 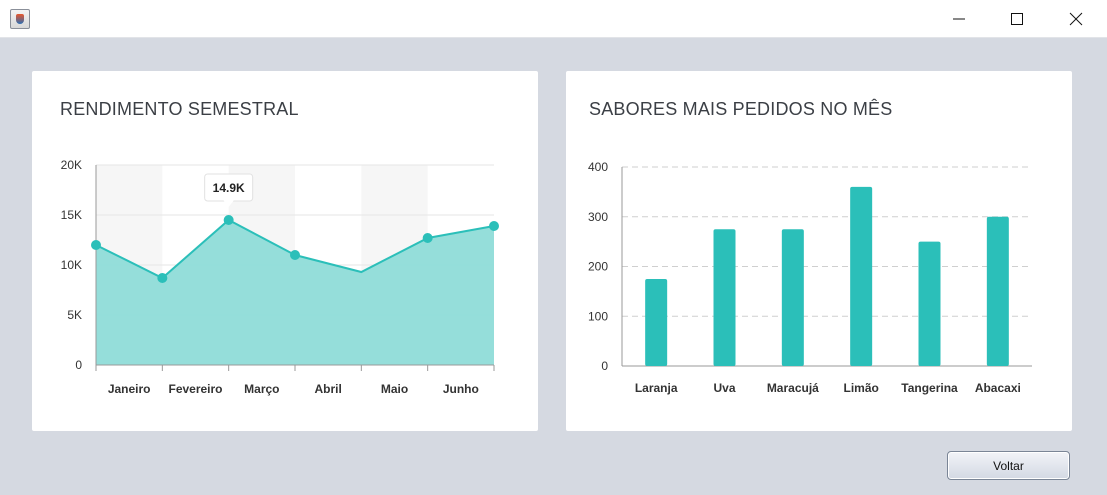 What do you see at coordinates (598, 316) in the screenshot?
I see `y-tick-label: 100` at bounding box center [598, 316].